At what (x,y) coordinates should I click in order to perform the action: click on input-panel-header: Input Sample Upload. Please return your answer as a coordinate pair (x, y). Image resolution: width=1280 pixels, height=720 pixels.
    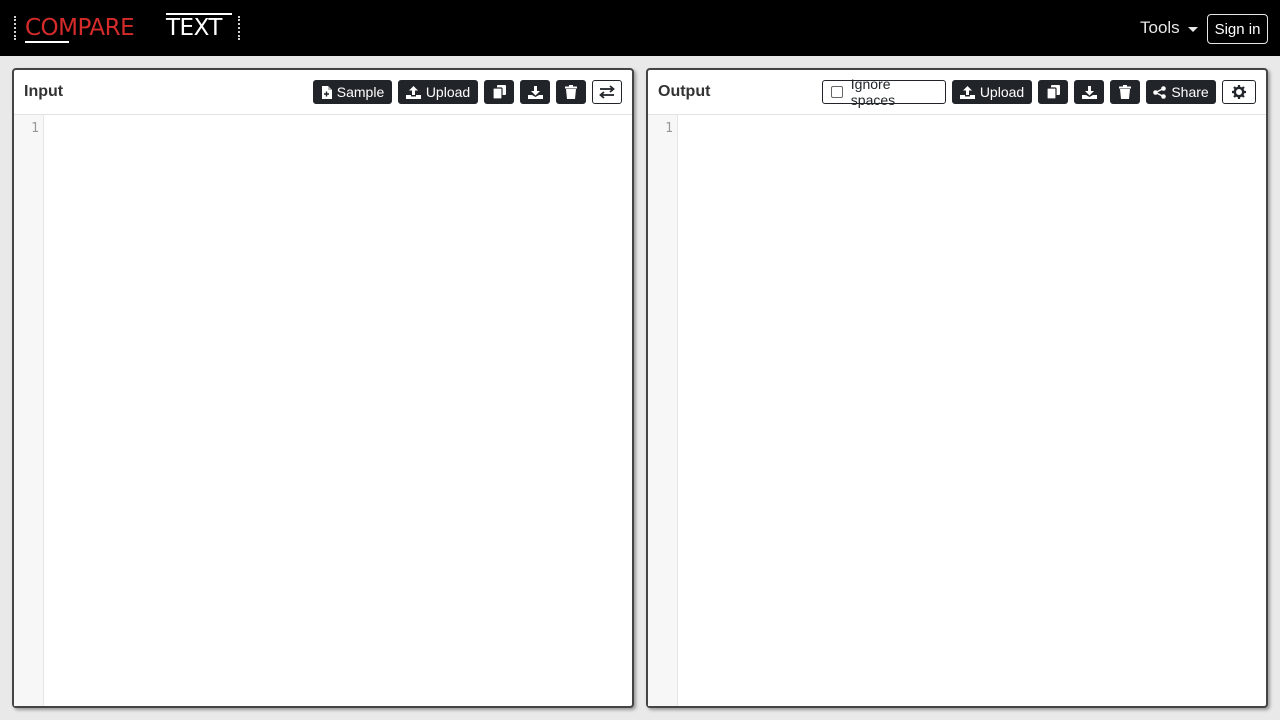
    Looking at the image, I should click on (323, 92).